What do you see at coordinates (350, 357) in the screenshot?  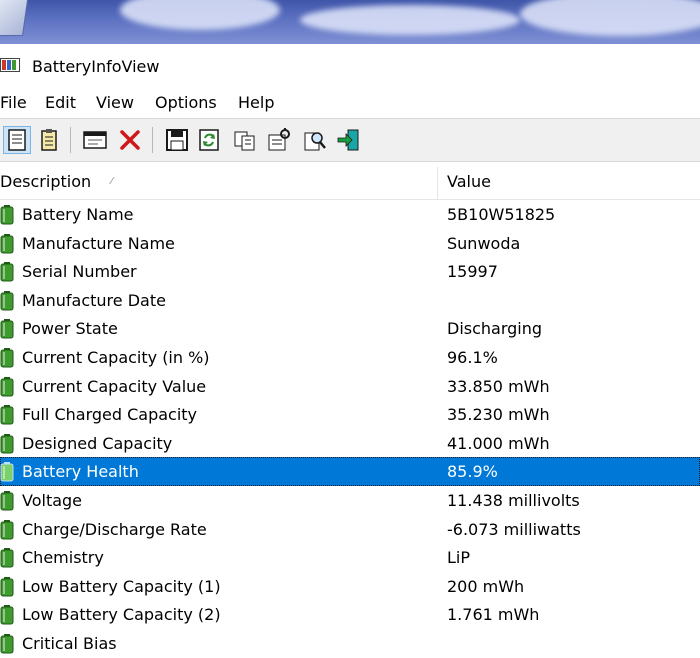 I see `table-row: Current Capacity (in %) 96.1%` at bounding box center [350, 357].